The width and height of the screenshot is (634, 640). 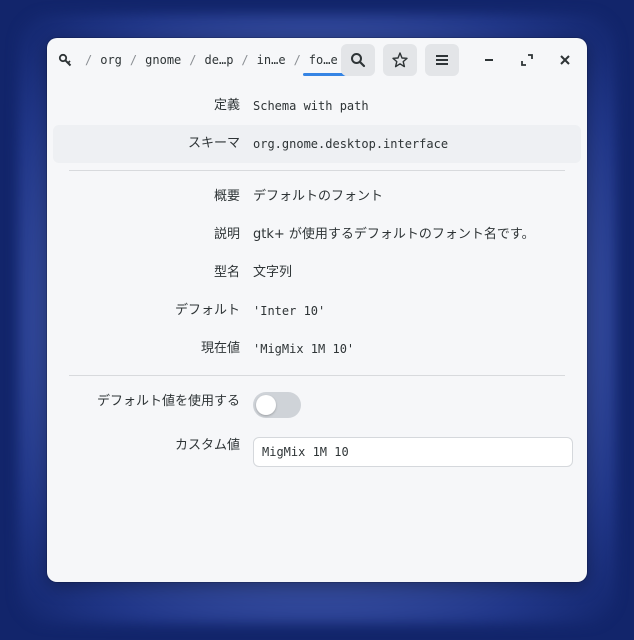 I want to click on use-default-label: デフォルト値を使用する, so click(x=168, y=401).